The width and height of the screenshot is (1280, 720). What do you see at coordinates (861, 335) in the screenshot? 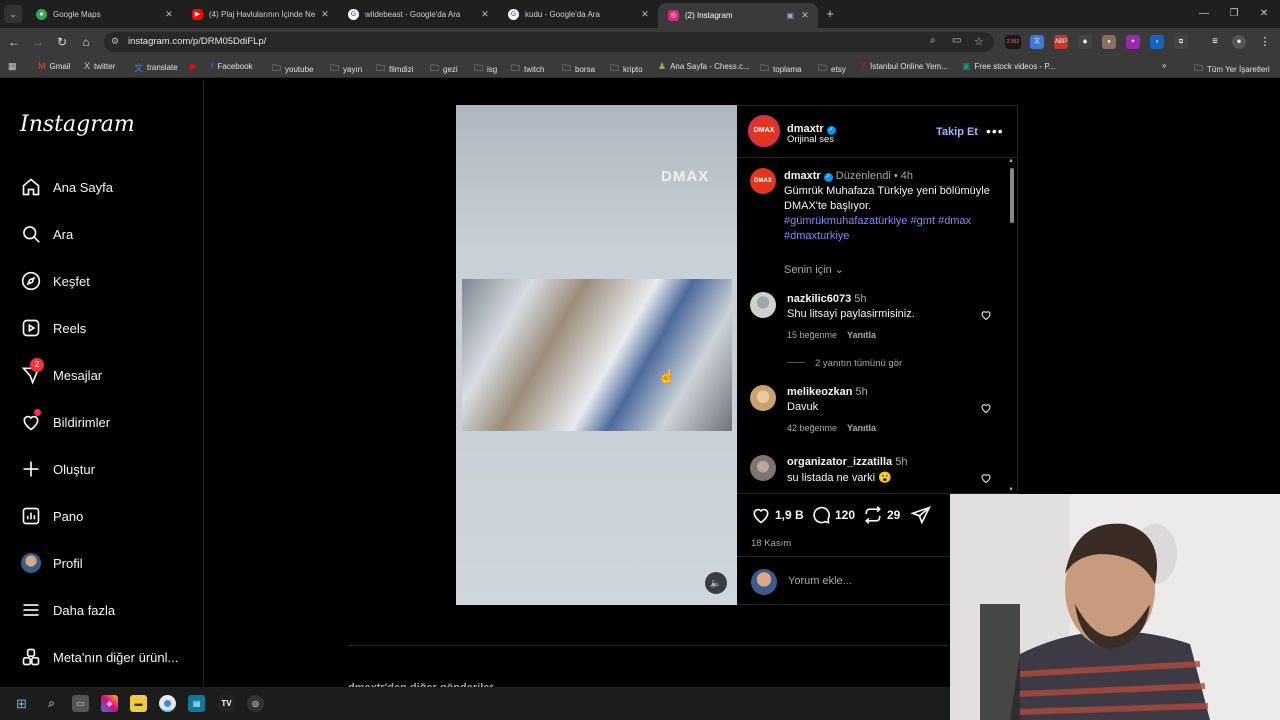
I see `reply-button: Yanıtla` at bounding box center [861, 335].